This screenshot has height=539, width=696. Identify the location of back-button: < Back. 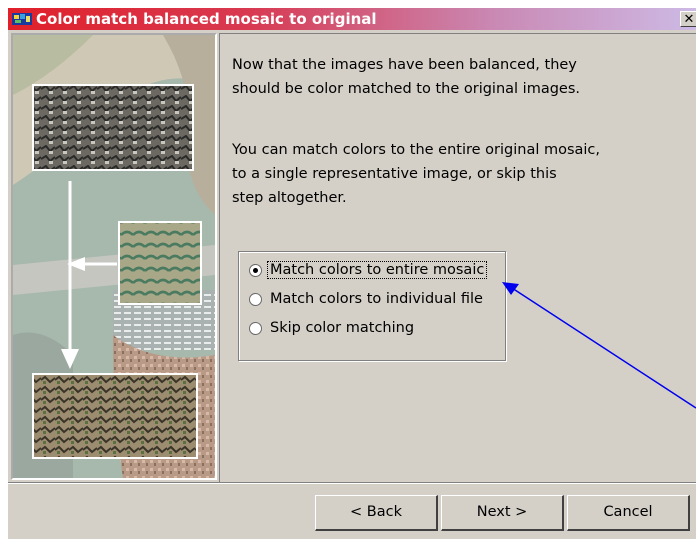
(376, 513).